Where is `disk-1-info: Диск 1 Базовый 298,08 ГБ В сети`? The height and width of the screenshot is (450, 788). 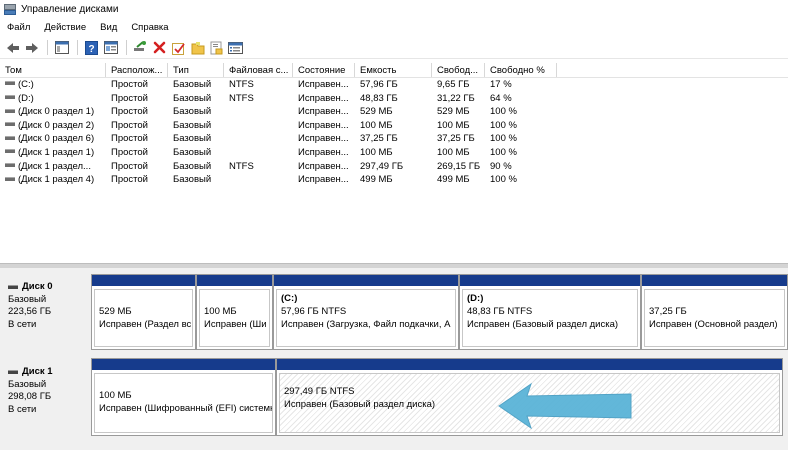 disk-1-info: Диск 1 Базовый 298,08 ГБ В сети is located at coordinates (45, 398).